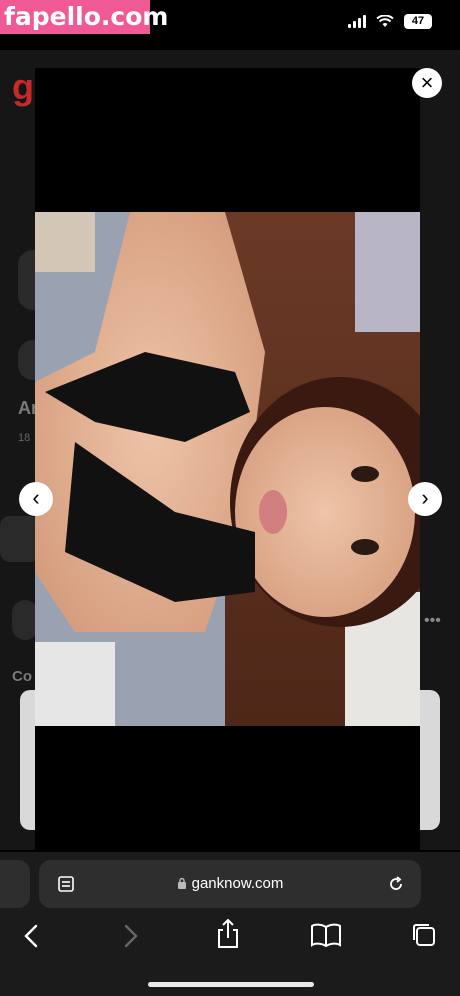 This screenshot has width=460, height=996. I want to click on forward-icon, so click(130, 936).